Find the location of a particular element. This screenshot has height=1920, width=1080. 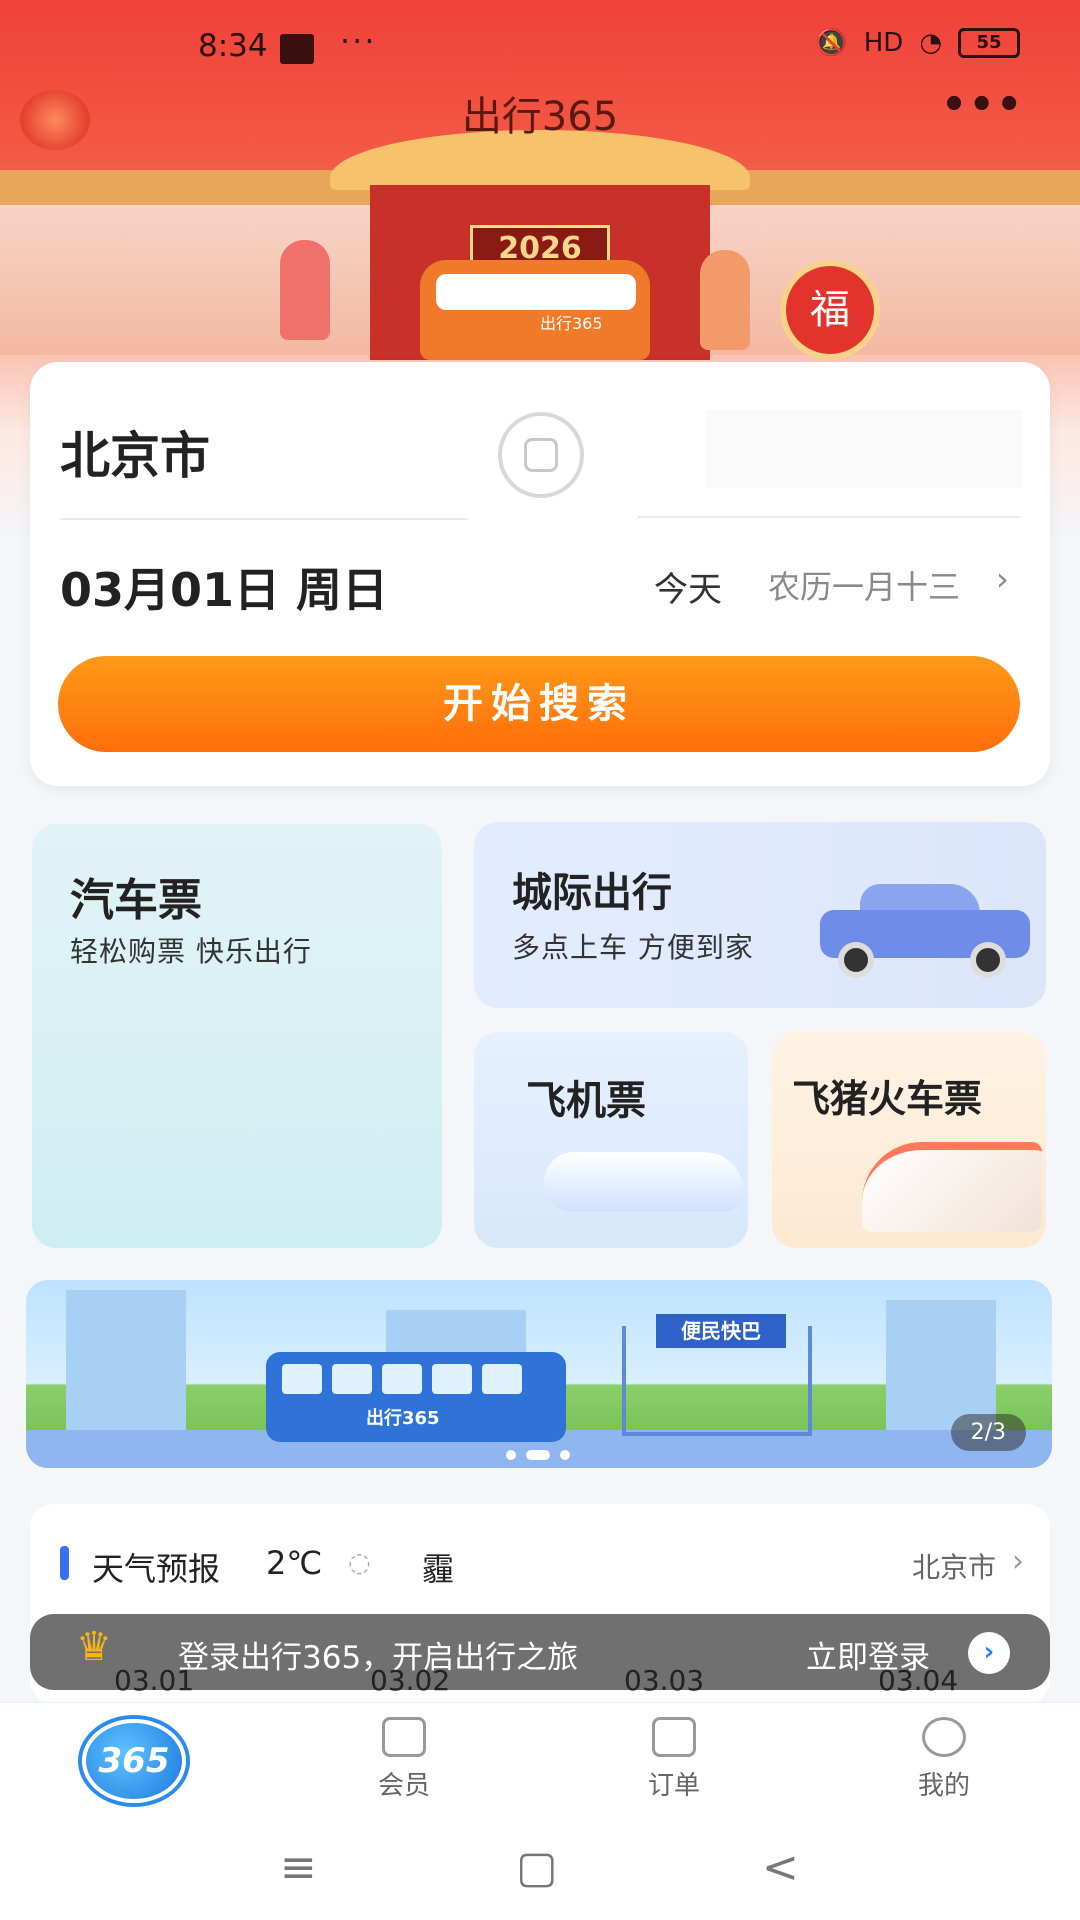

basket-icon is located at coordinates (404, 1737).